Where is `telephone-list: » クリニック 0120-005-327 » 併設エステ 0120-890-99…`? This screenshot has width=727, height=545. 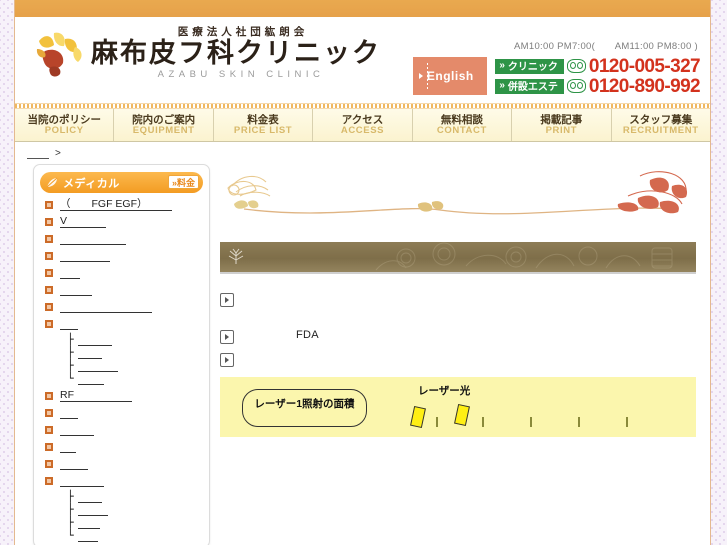 telephone-list: » クリニック 0120-005-327 » 併設エステ 0120-890-99… is located at coordinates (598, 76).